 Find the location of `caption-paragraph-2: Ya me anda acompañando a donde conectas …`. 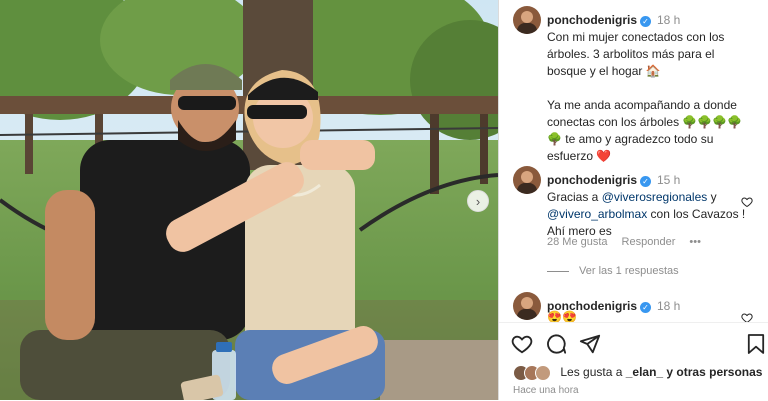

caption-paragraph-2: Ya me anda acompañando a donde conectas … is located at coordinates (645, 130).